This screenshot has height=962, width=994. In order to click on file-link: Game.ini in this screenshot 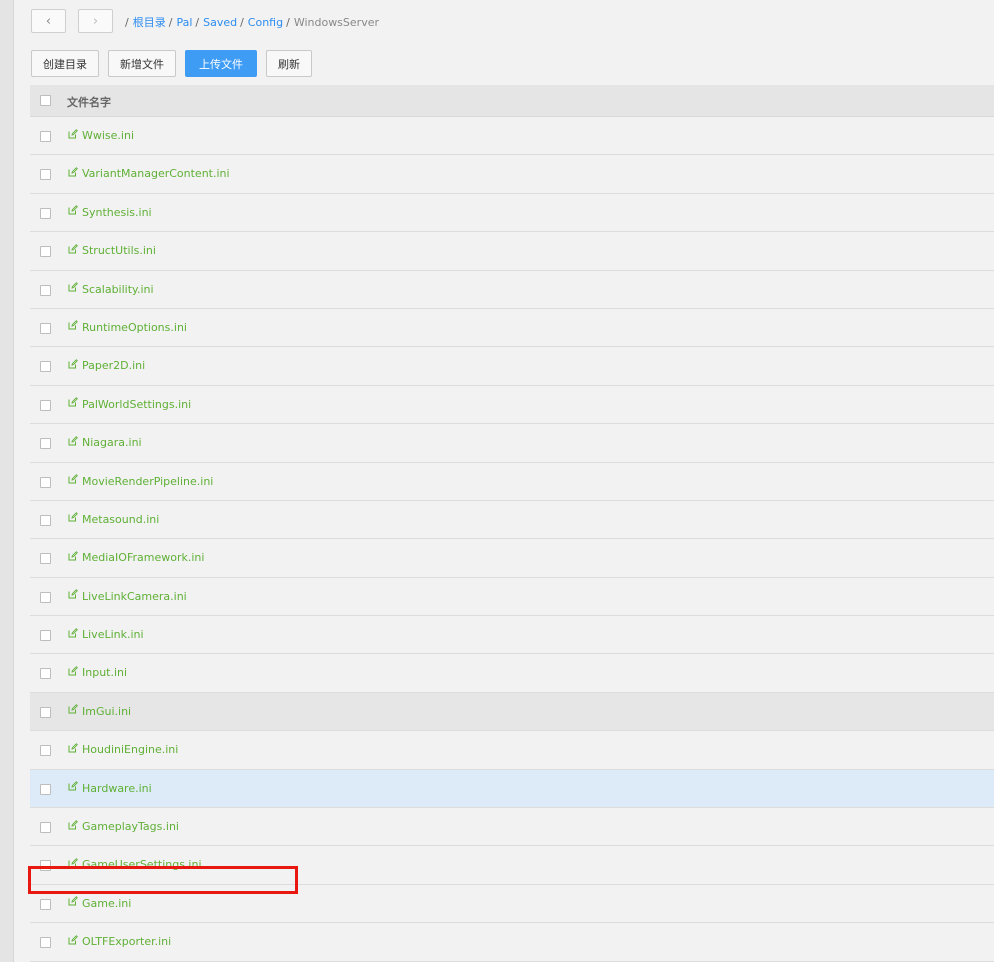, I will do `click(99, 903)`.